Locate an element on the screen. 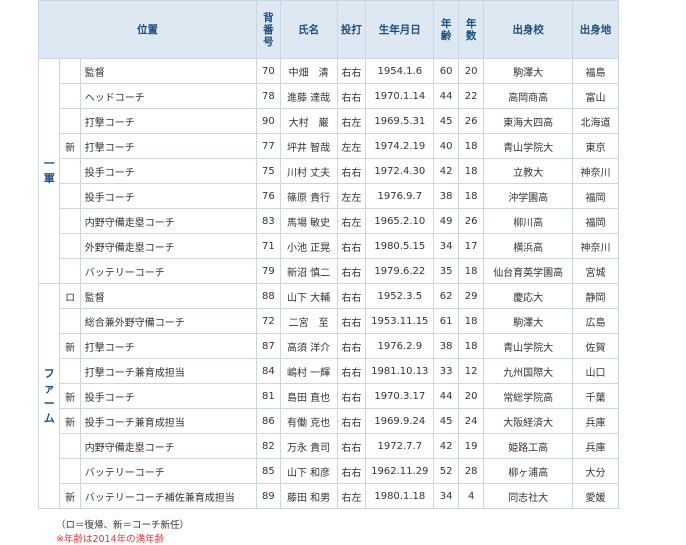 The width and height of the screenshot is (686, 545). name-cell: 二宮 至 is located at coordinates (308, 321).